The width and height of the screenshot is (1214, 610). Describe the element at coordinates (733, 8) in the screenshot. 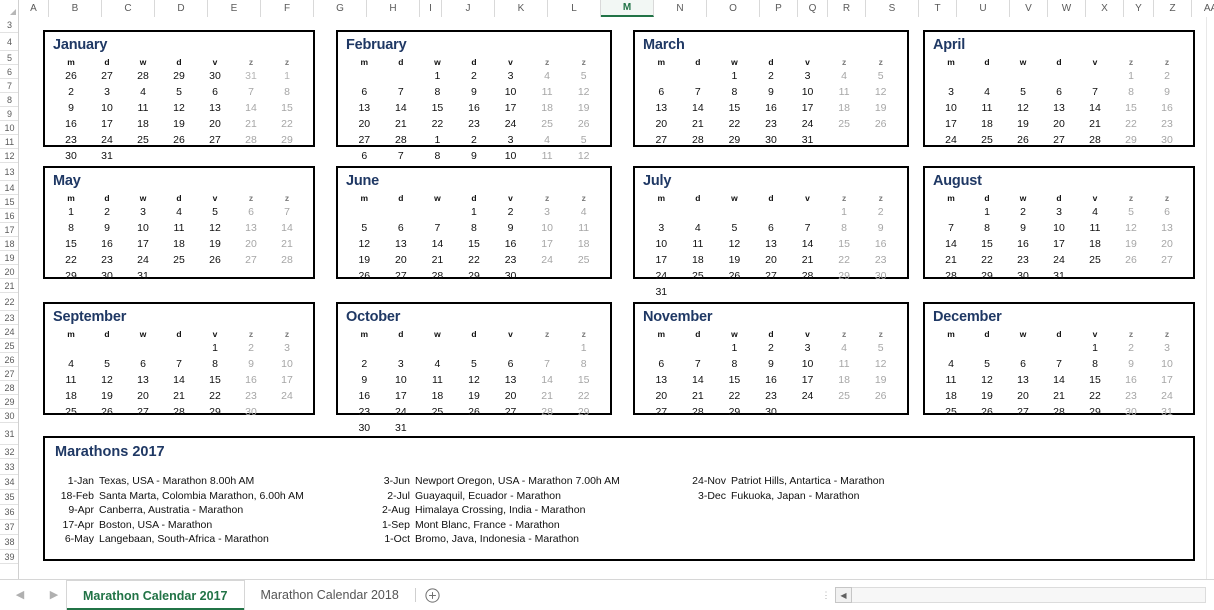

I see `column-header-o: O` at that location.